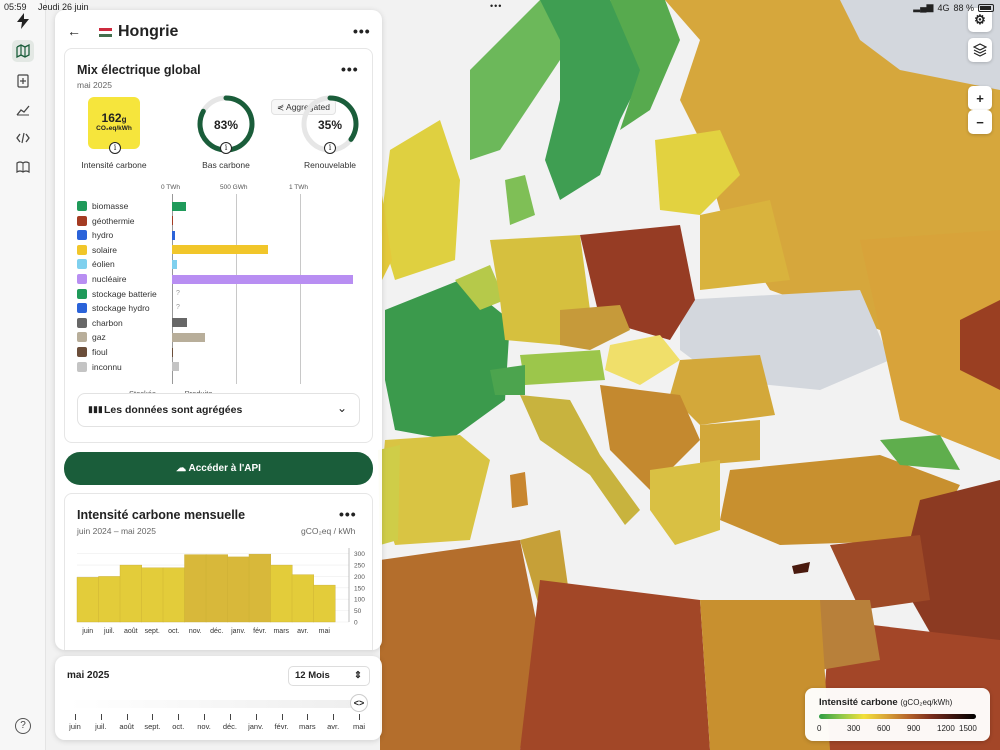 Image resolution: width=1000 pixels, height=750 pixels. Describe the element at coordinates (519, 490) in the screenshot. I see `map-region-sardinia` at that location.